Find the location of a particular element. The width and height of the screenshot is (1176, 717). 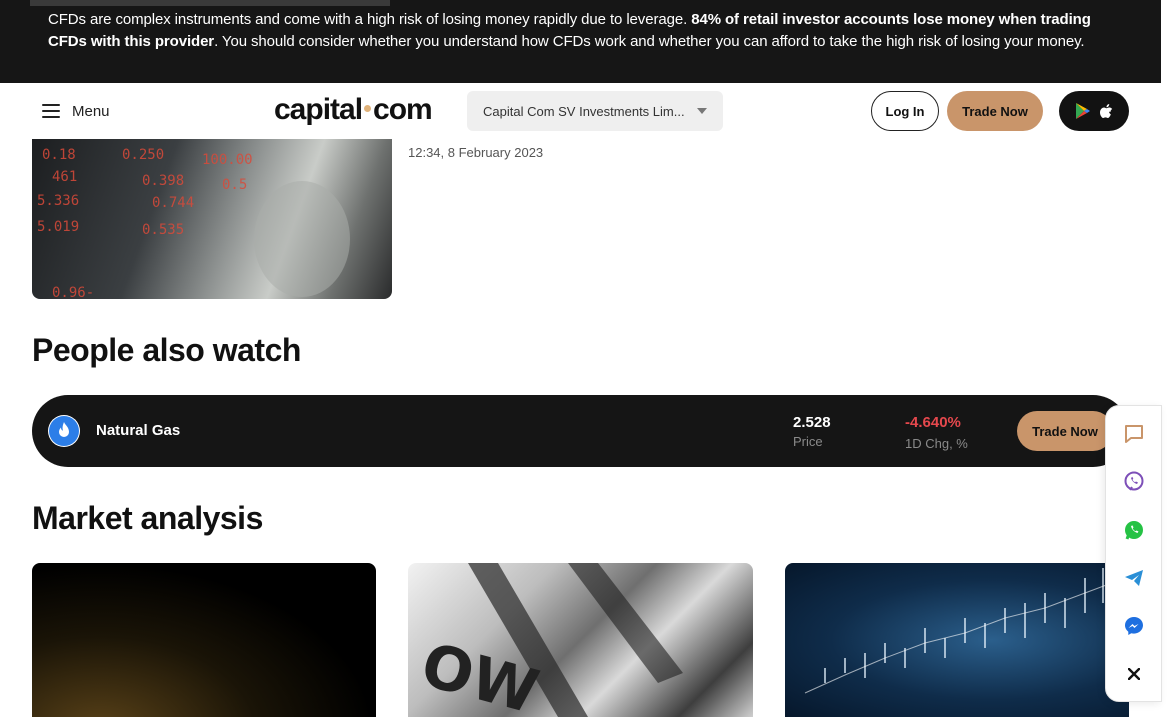

instrument-price: 2.528 is located at coordinates (812, 422).